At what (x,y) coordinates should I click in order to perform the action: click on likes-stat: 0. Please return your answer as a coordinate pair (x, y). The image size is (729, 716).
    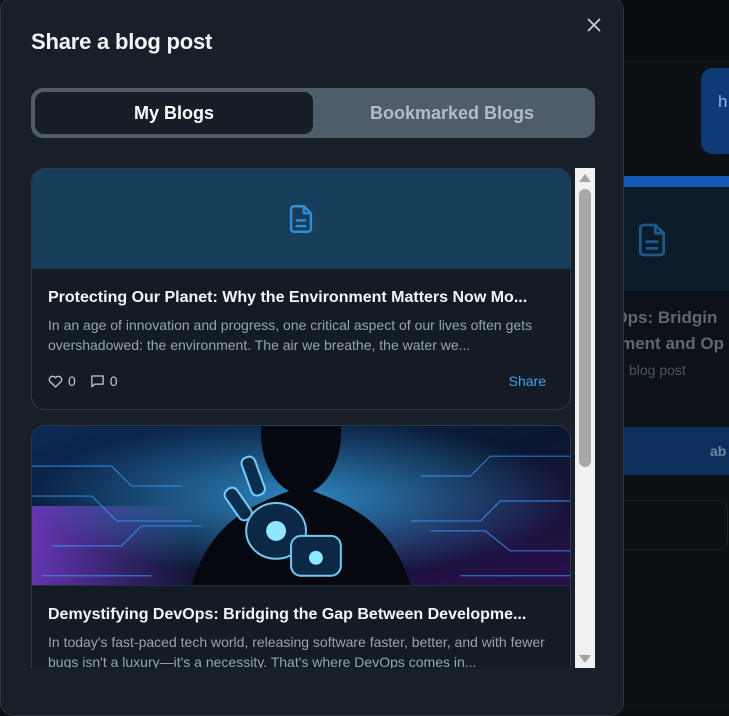
    Looking at the image, I should click on (62, 381).